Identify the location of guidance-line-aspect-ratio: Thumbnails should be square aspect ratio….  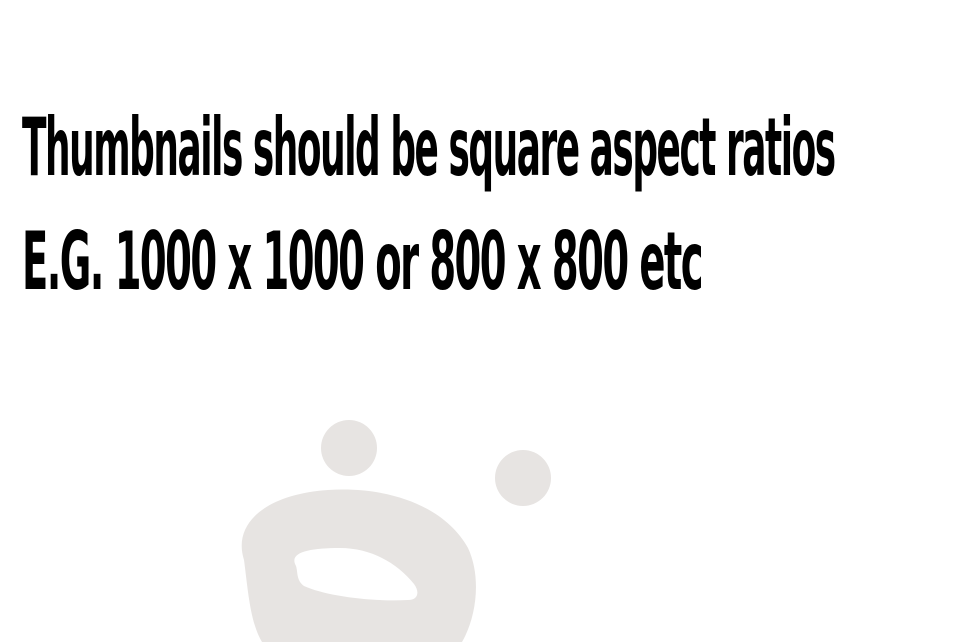
(429, 148).